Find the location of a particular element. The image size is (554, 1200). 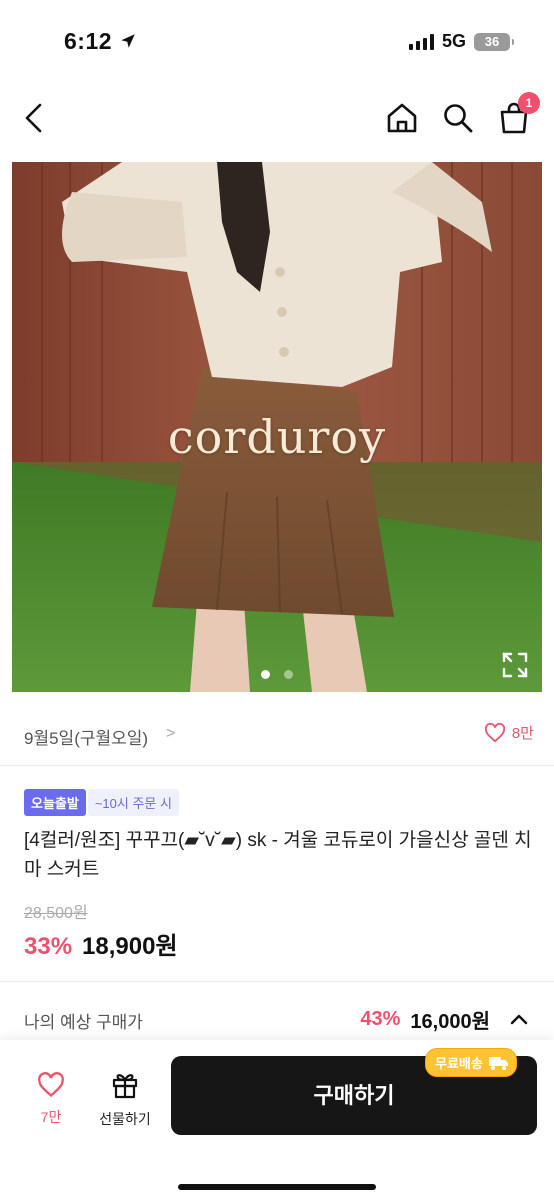

back-arrow-icon is located at coordinates (33, 118).